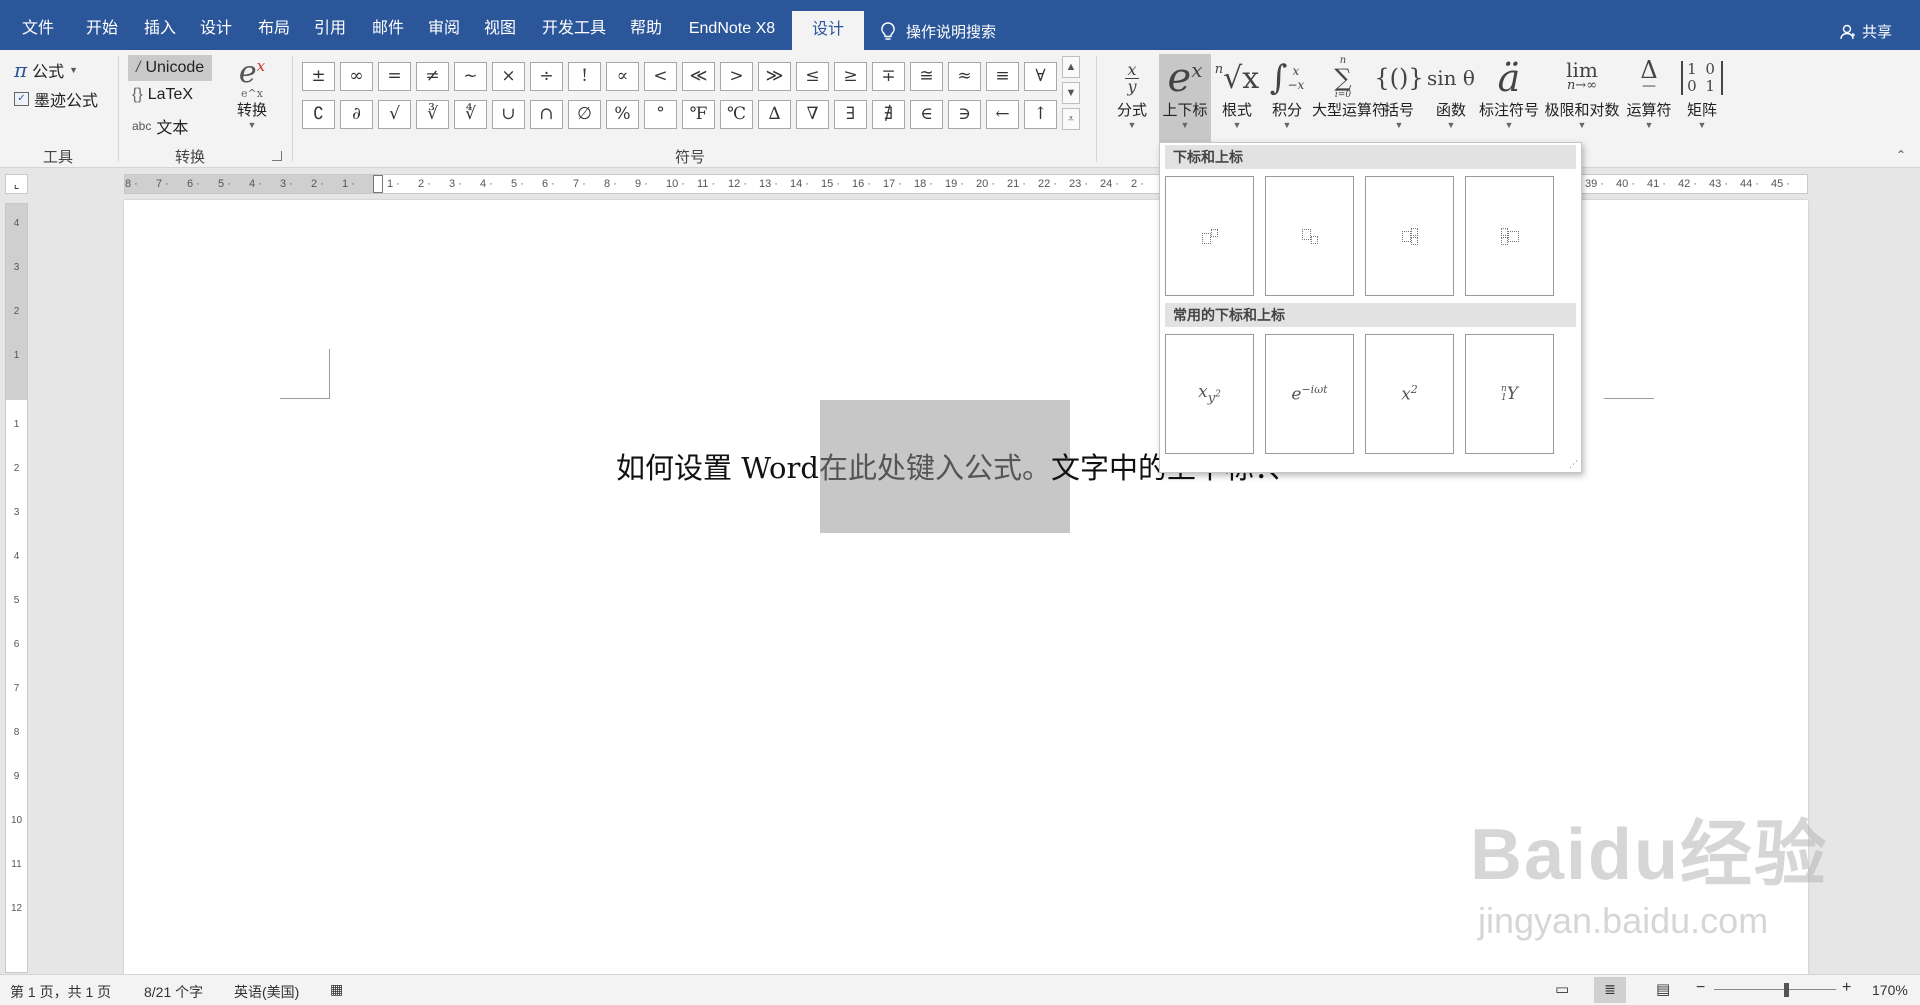 The image size is (1920, 1005). Describe the element at coordinates (160, 126) in the screenshot. I see `text-option: abc 文本` at that location.